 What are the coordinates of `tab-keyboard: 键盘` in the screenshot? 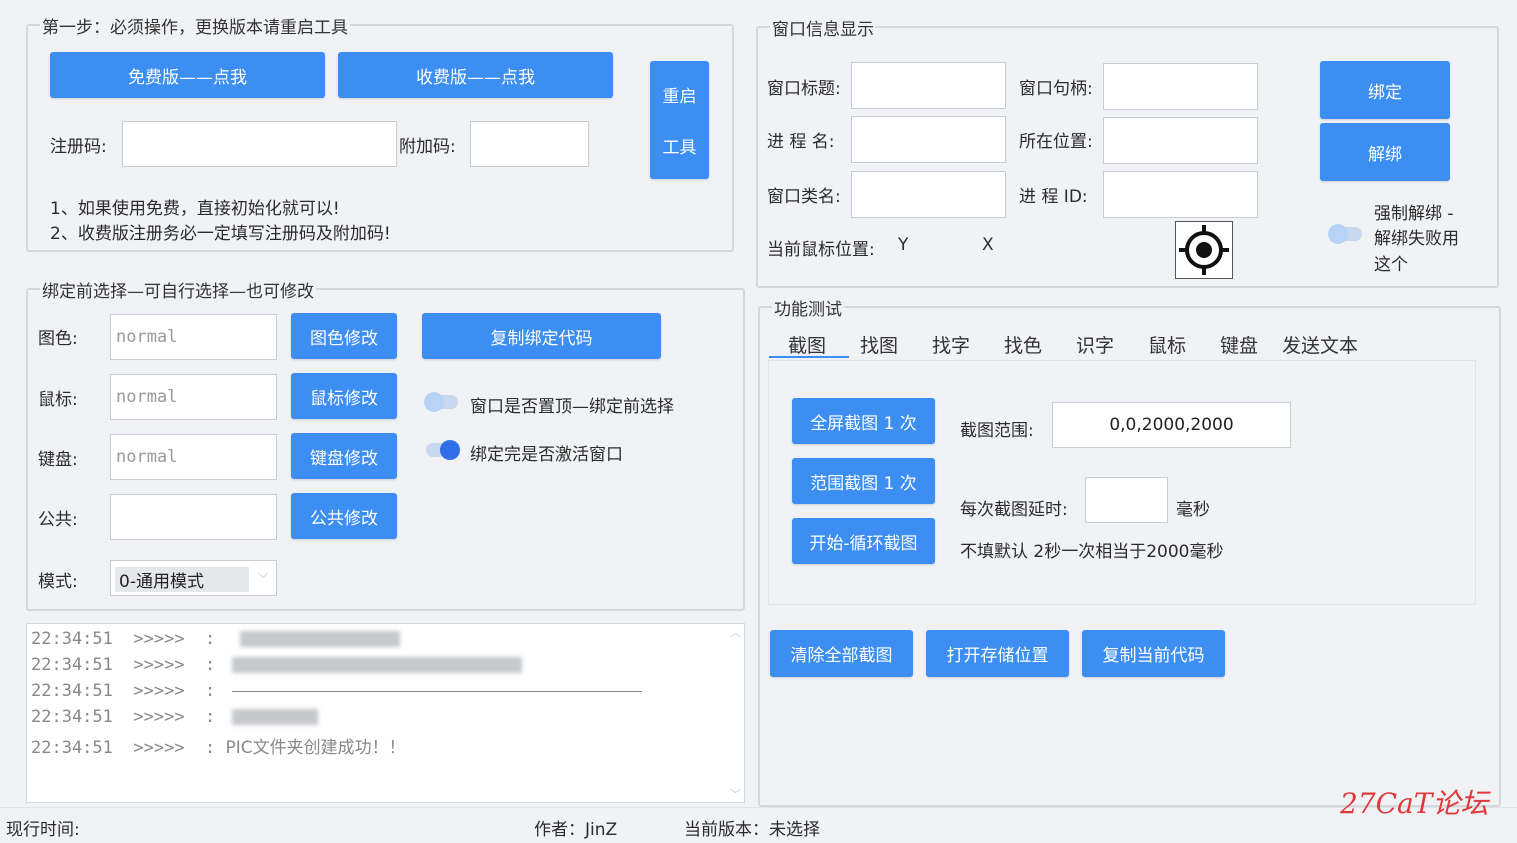 It's located at (1239, 344).